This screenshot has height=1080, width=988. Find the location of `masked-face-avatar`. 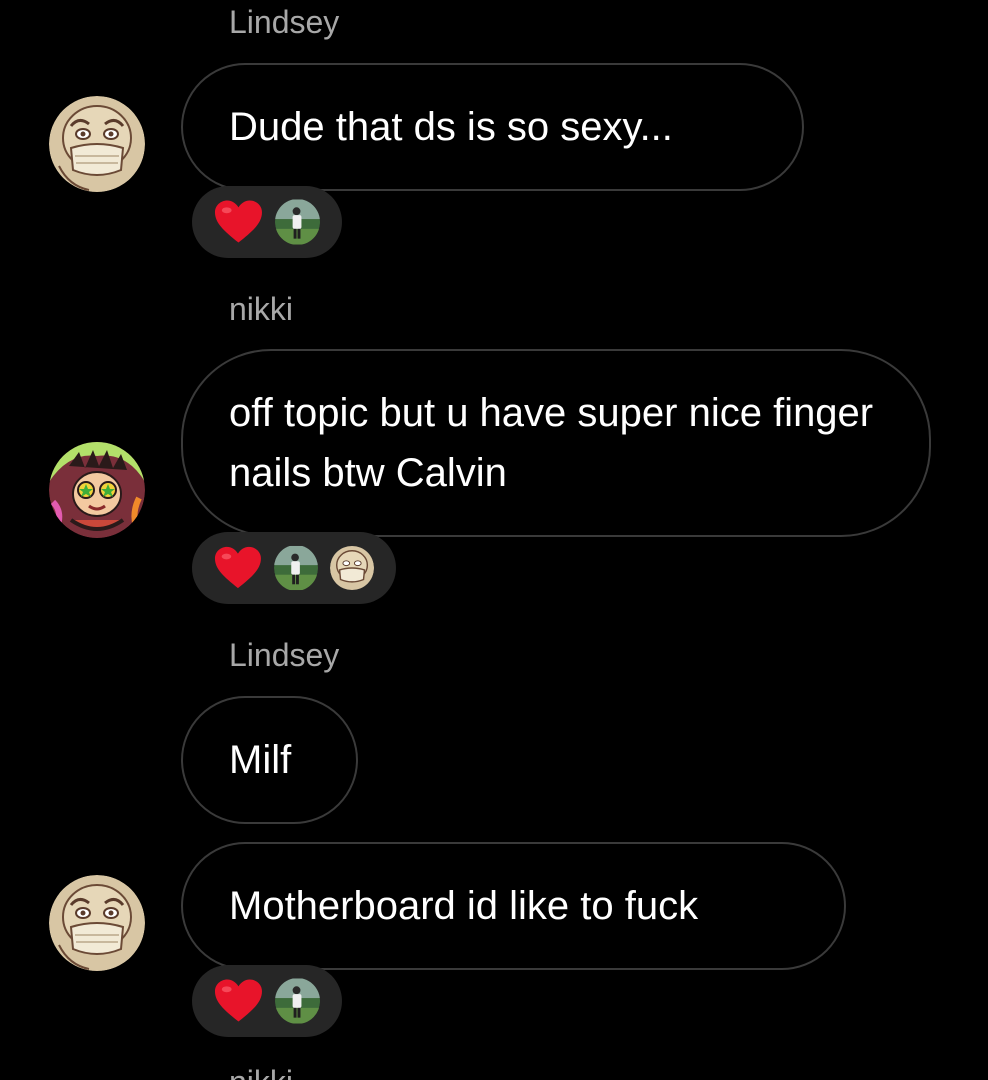

masked-face-avatar is located at coordinates (352, 568).